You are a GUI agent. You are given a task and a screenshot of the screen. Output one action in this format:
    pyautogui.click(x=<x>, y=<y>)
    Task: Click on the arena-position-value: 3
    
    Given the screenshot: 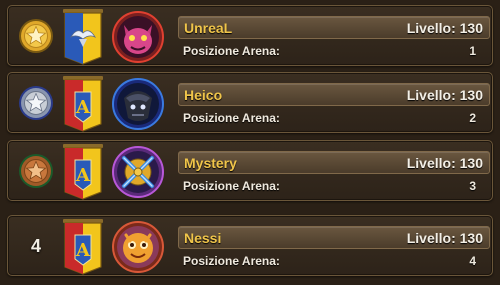 What is the action you would take?
    pyautogui.click(x=472, y=186)
    